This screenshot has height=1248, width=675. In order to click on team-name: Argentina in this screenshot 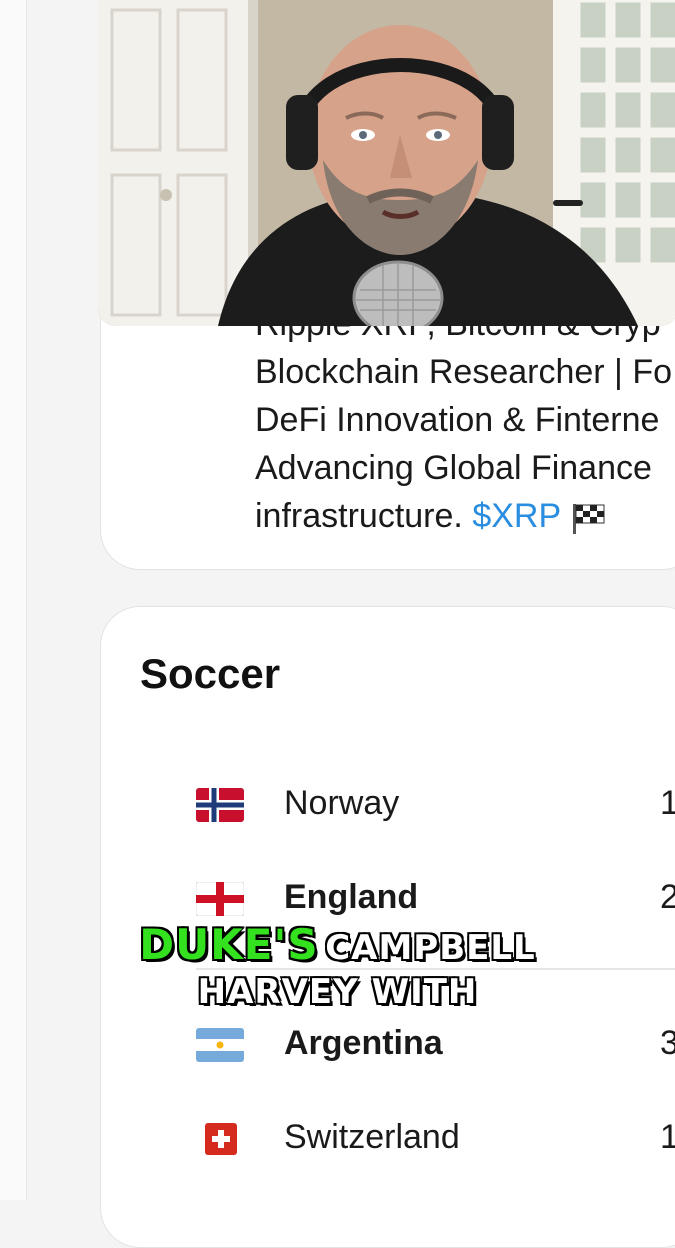, I will do `click(363, 1043)`.